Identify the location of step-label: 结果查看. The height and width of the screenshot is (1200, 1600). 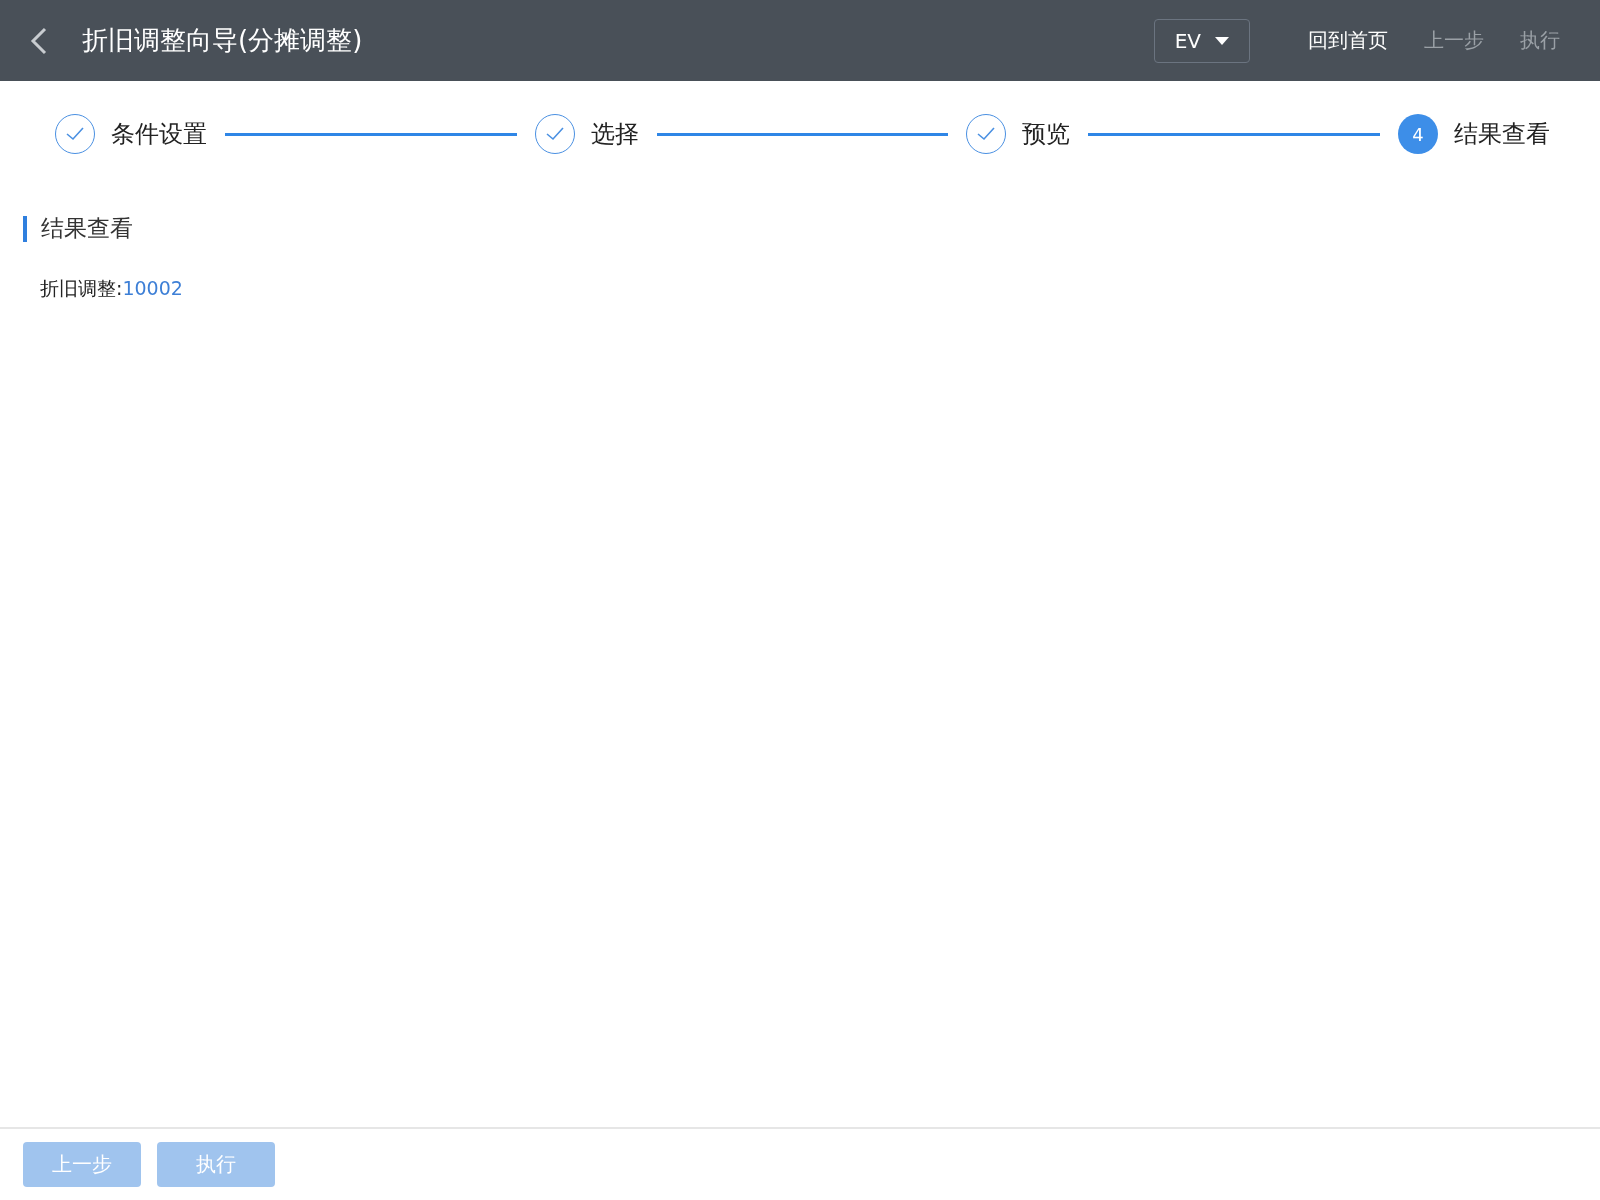
(1502, 134).